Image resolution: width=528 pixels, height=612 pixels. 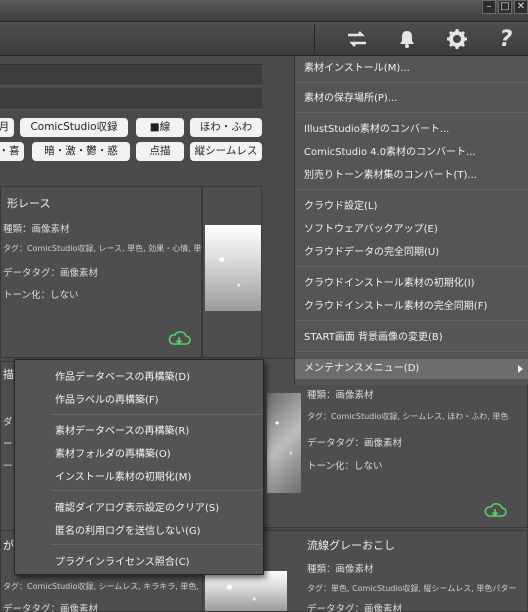 I want to click on material-thumbnail-panel, so click(x=232, y=272).